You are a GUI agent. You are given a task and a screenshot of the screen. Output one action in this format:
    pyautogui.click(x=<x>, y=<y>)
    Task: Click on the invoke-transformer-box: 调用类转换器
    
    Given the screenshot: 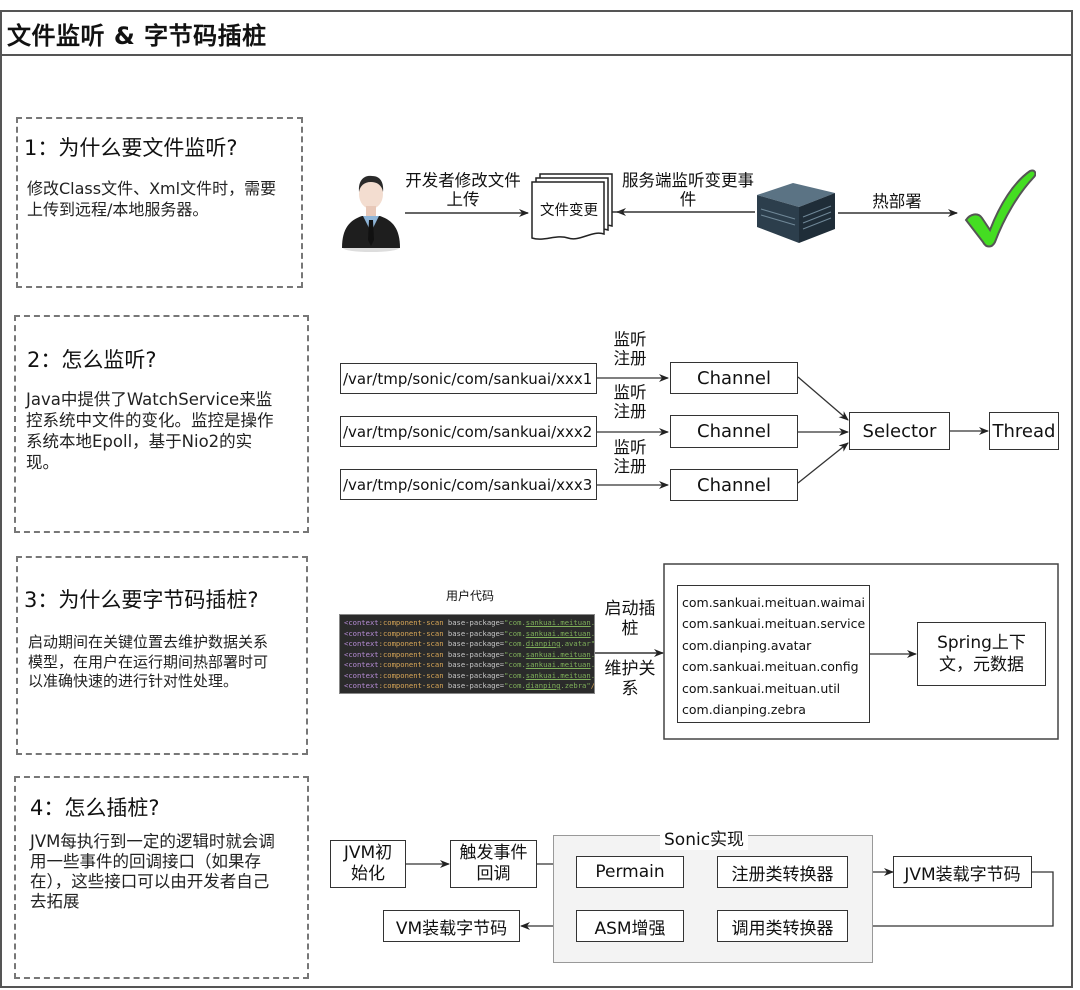 What is the action you would take?
    pyautogui.click(x=782, y=926)
    